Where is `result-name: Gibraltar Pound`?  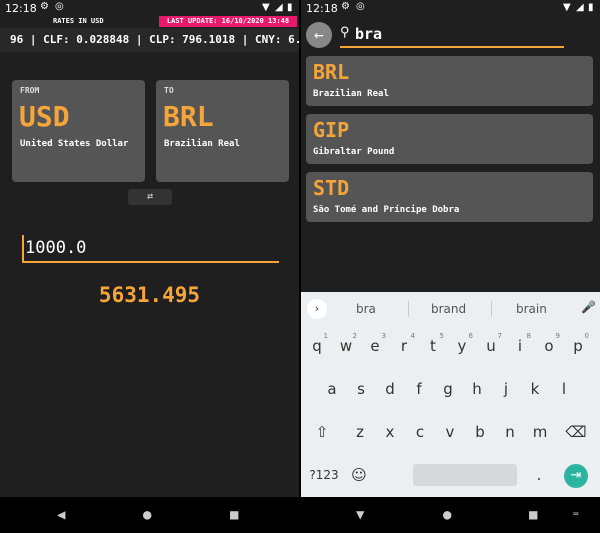
result-name: Gibraltar Pound is located at coordinates (354, 152).